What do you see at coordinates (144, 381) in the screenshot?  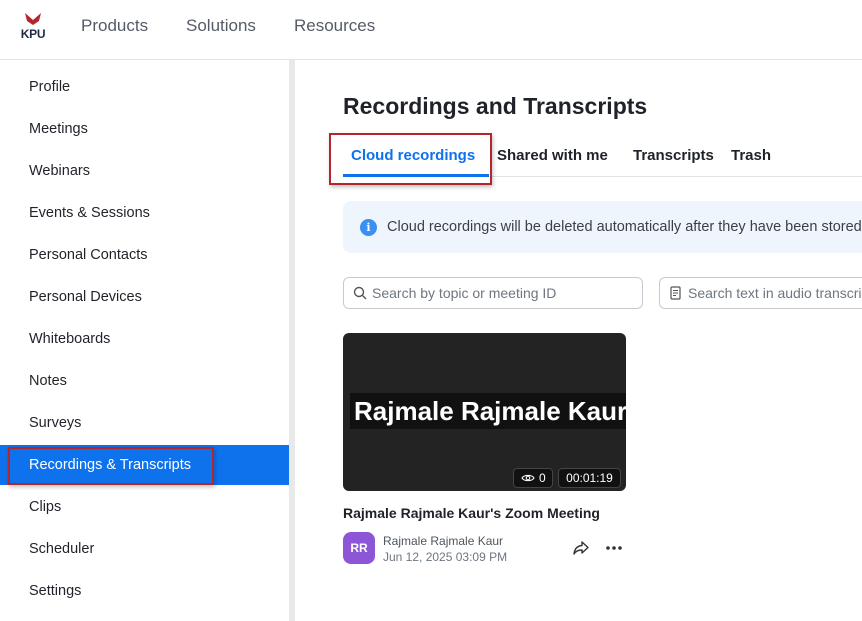 I see `sidebar-item-notes: Notes` at bounding box center [144, 381].